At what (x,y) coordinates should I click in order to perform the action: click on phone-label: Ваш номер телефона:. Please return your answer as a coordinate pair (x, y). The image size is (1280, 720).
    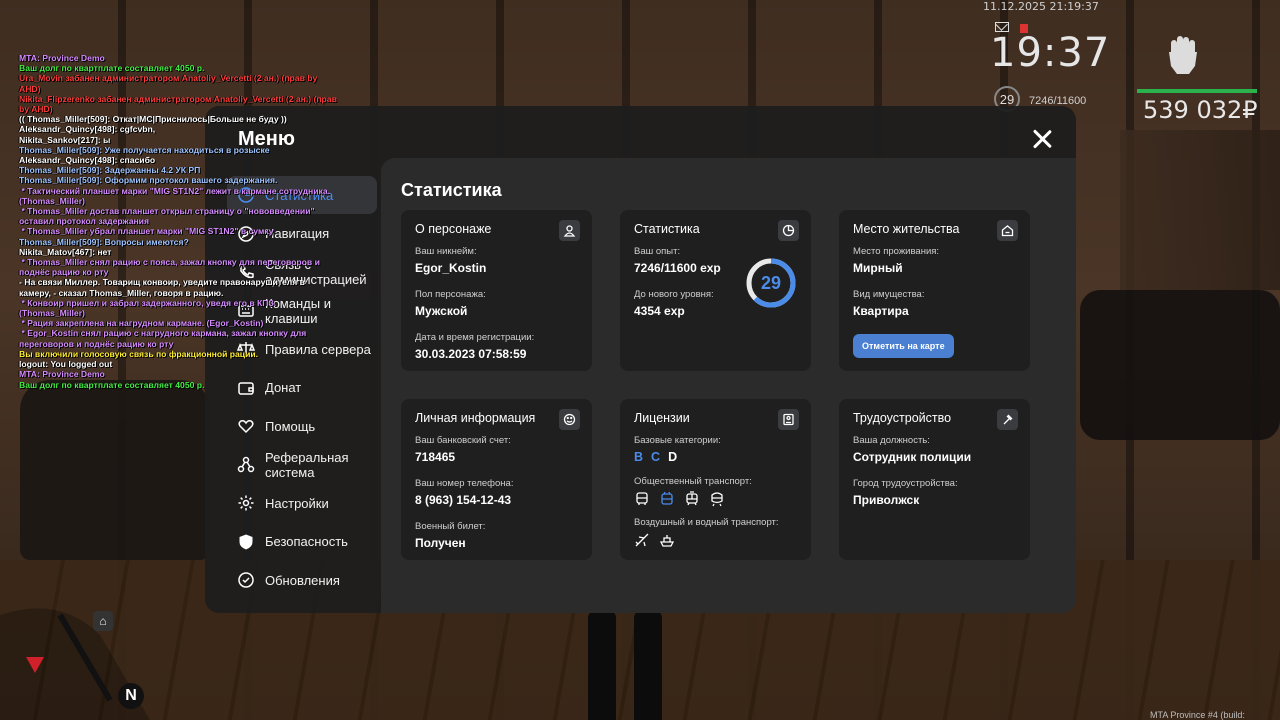
    Looking at the image, I should click on (464, 483).